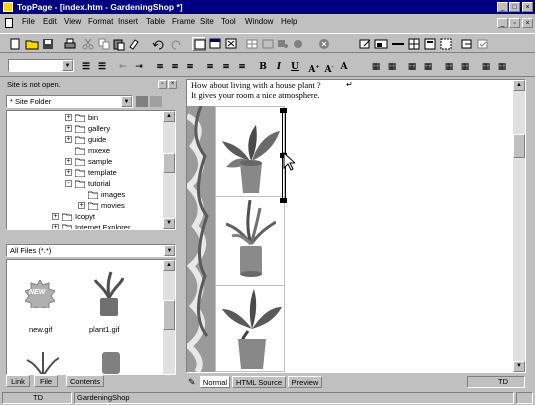 The height and width of the screenshot is (405, 535). Describe the element at coordinates (102, 67) in the screenshot. I see `numbered-list-icon: ☰` at that location.